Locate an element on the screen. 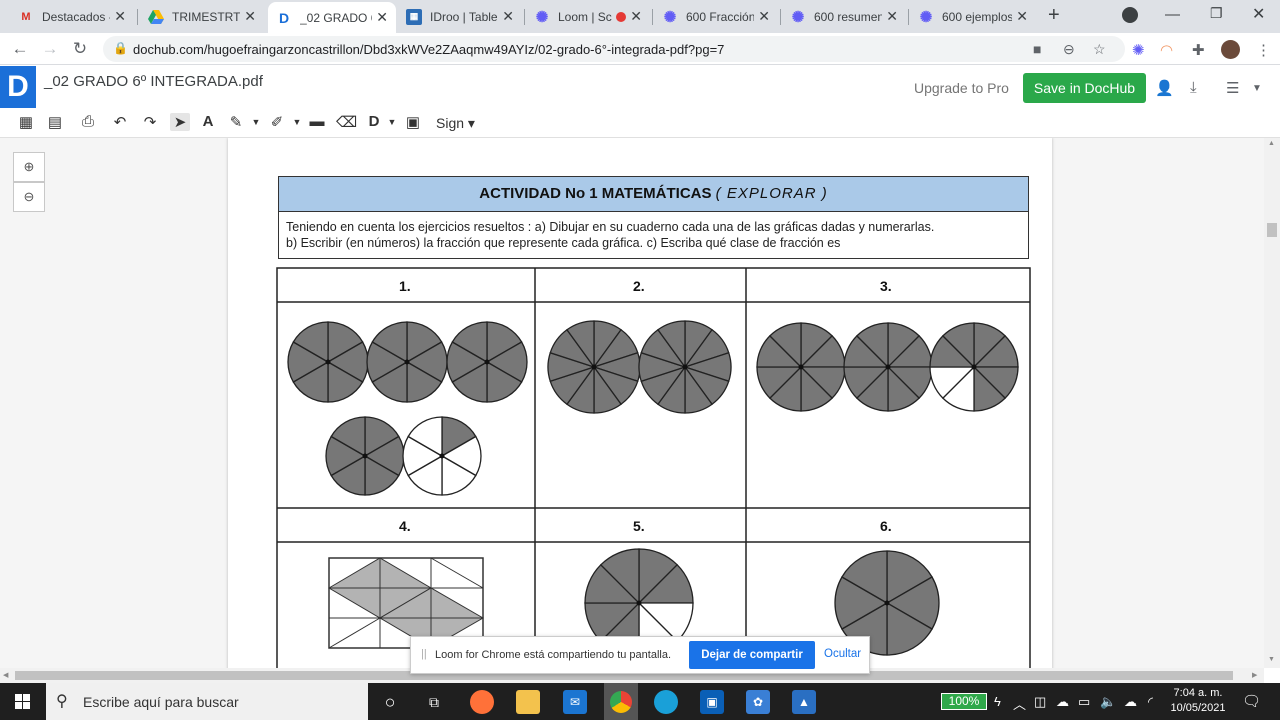 This screenshot has height=720, width=1280. meet-icon: ◫ is located at coordinates (1040, 702).